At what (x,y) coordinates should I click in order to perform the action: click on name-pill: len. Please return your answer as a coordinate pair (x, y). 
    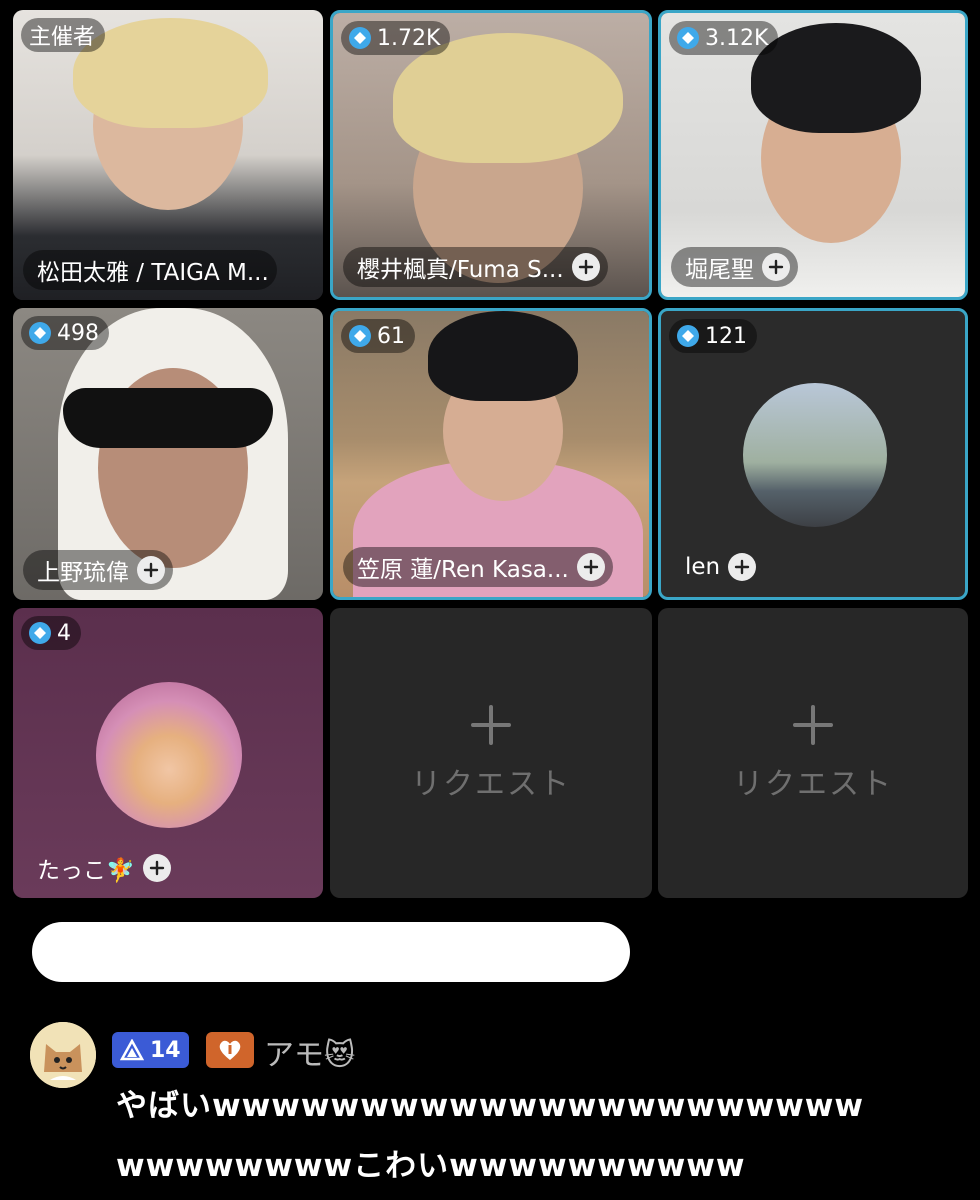
    Looking at the image, I should click on (717, 567).